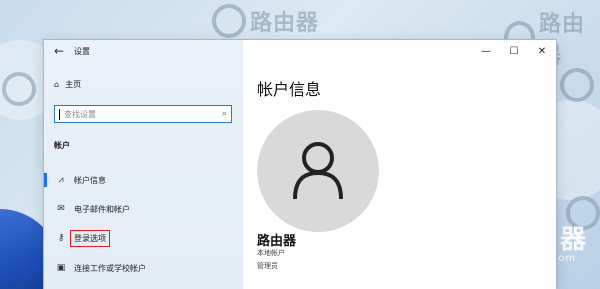 This screenshot has width=600, height=289. I want to click on sidebar-item-label: 连接工作或学校帐户, so click(110, 268).